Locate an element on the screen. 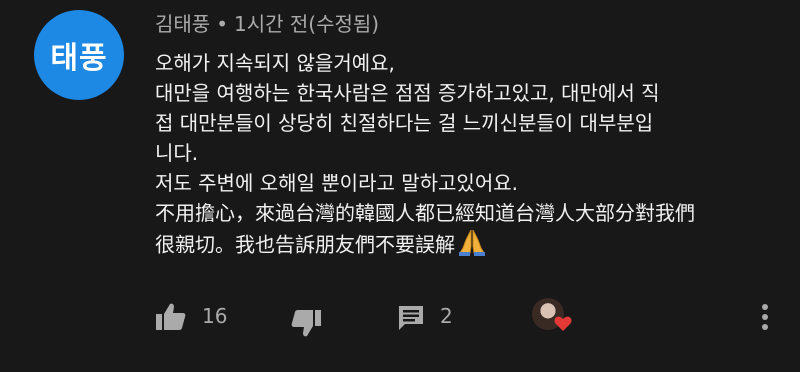 This screenshot has width=800, height=372. author-avatar: 태풍 is located at coordinates (79, 55).